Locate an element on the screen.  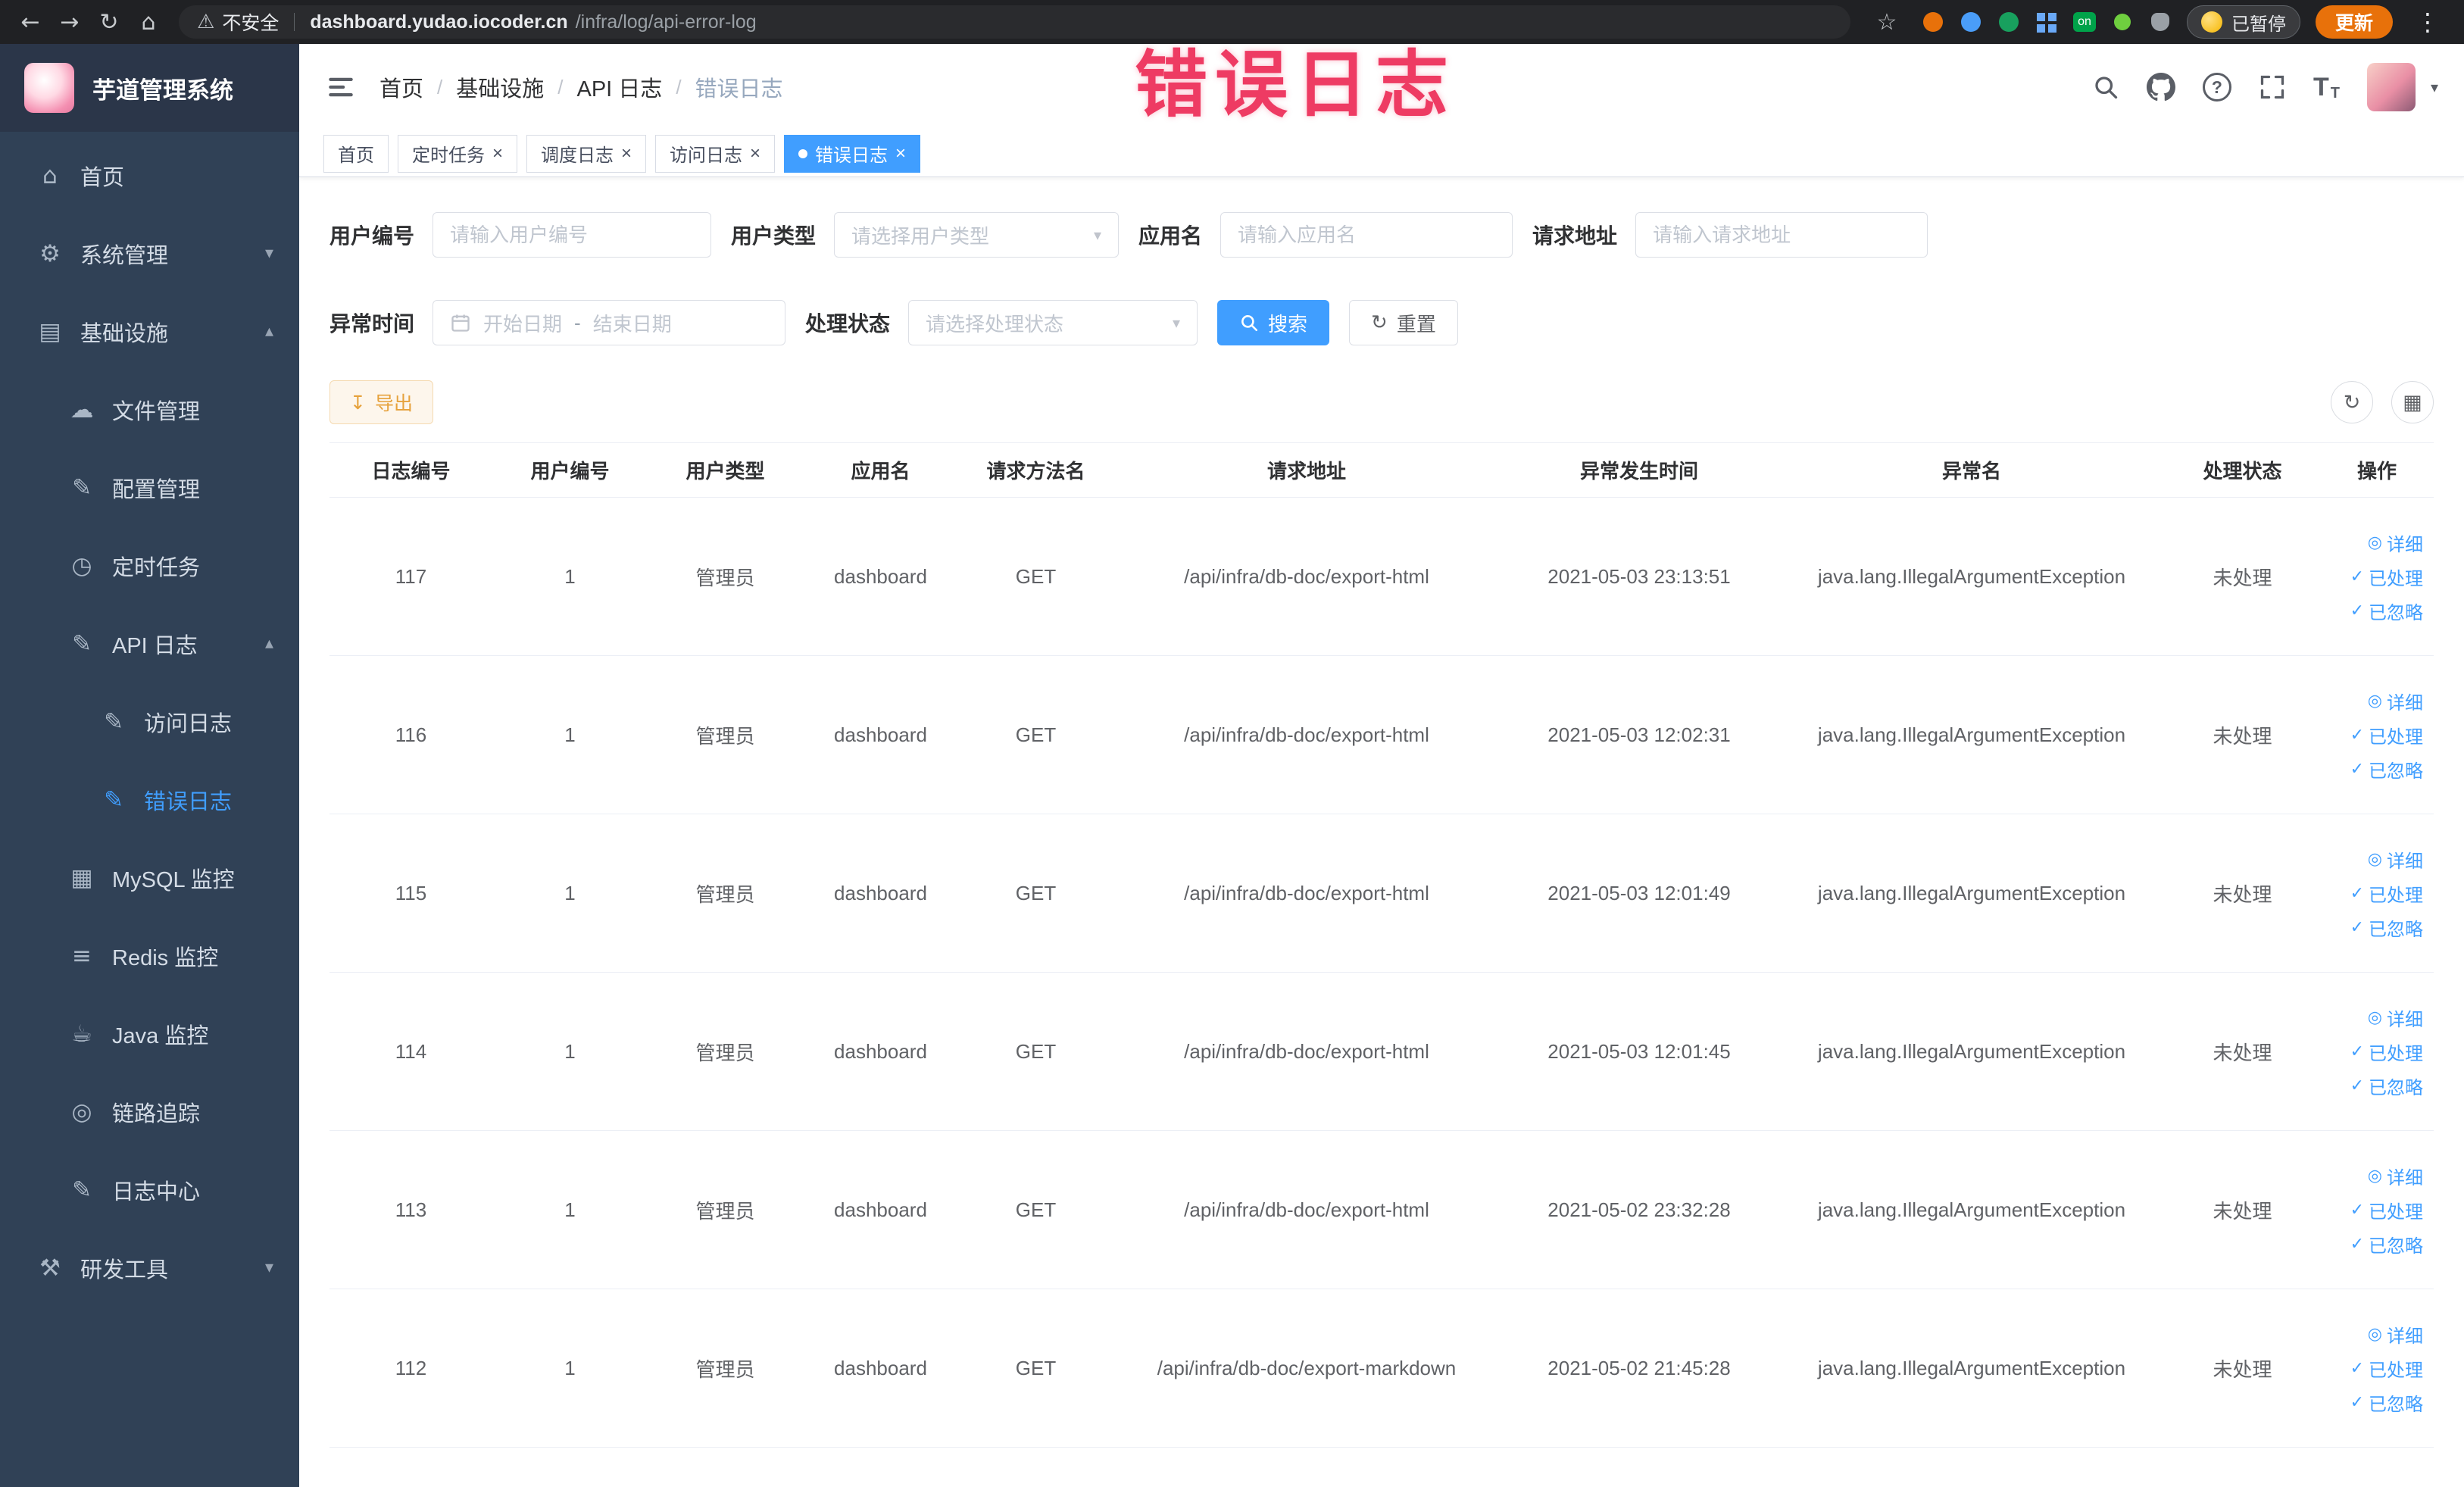
extension-on-badge-icon: on is located at coordinates (2084, 22).